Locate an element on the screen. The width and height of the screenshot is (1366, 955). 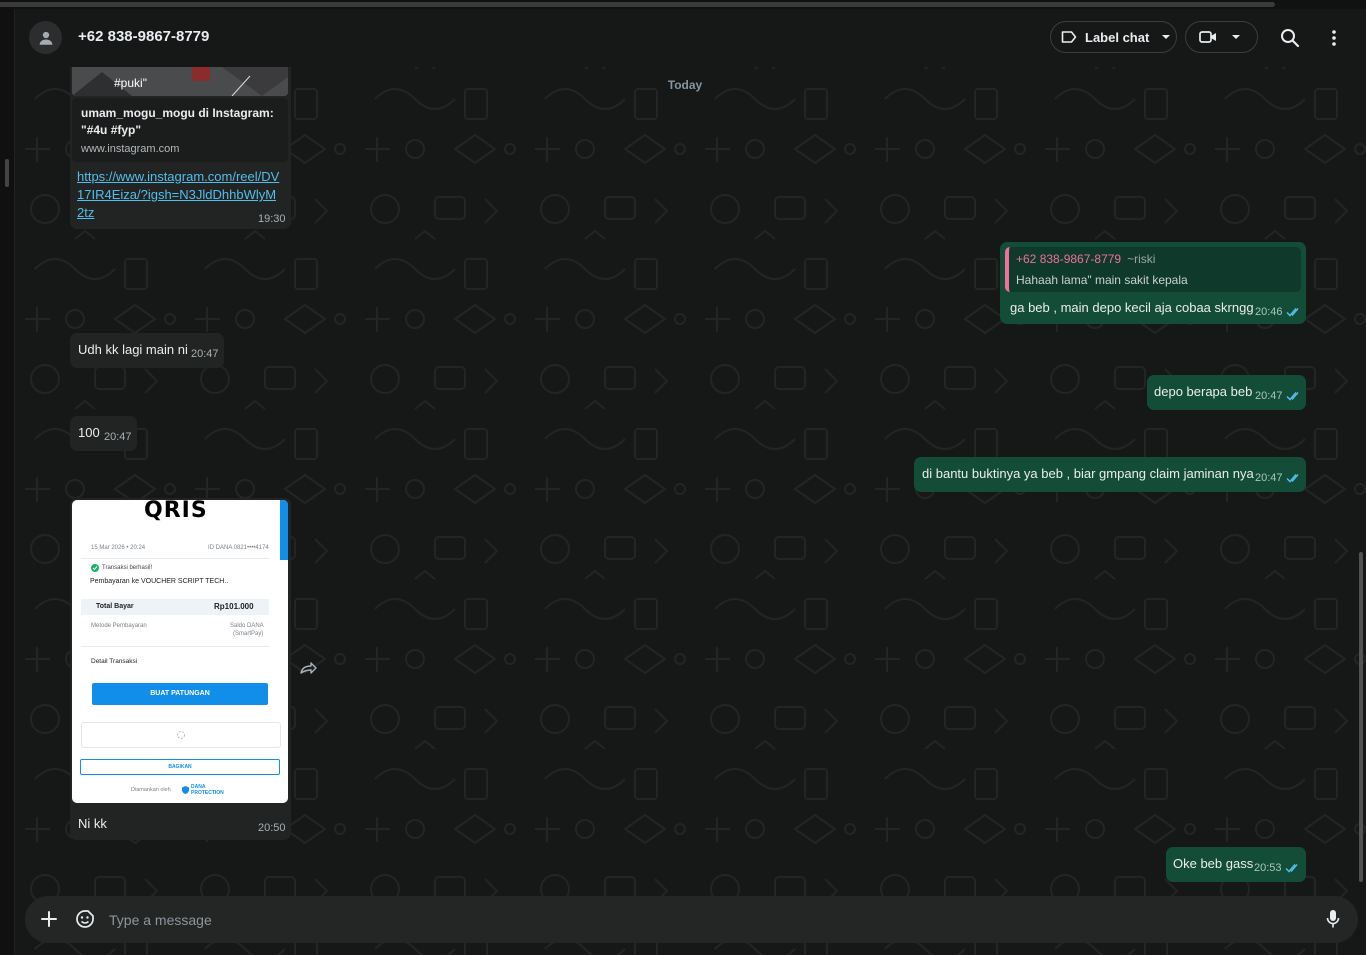
emoji-sticker-icon is located at coordinates (85, 919).